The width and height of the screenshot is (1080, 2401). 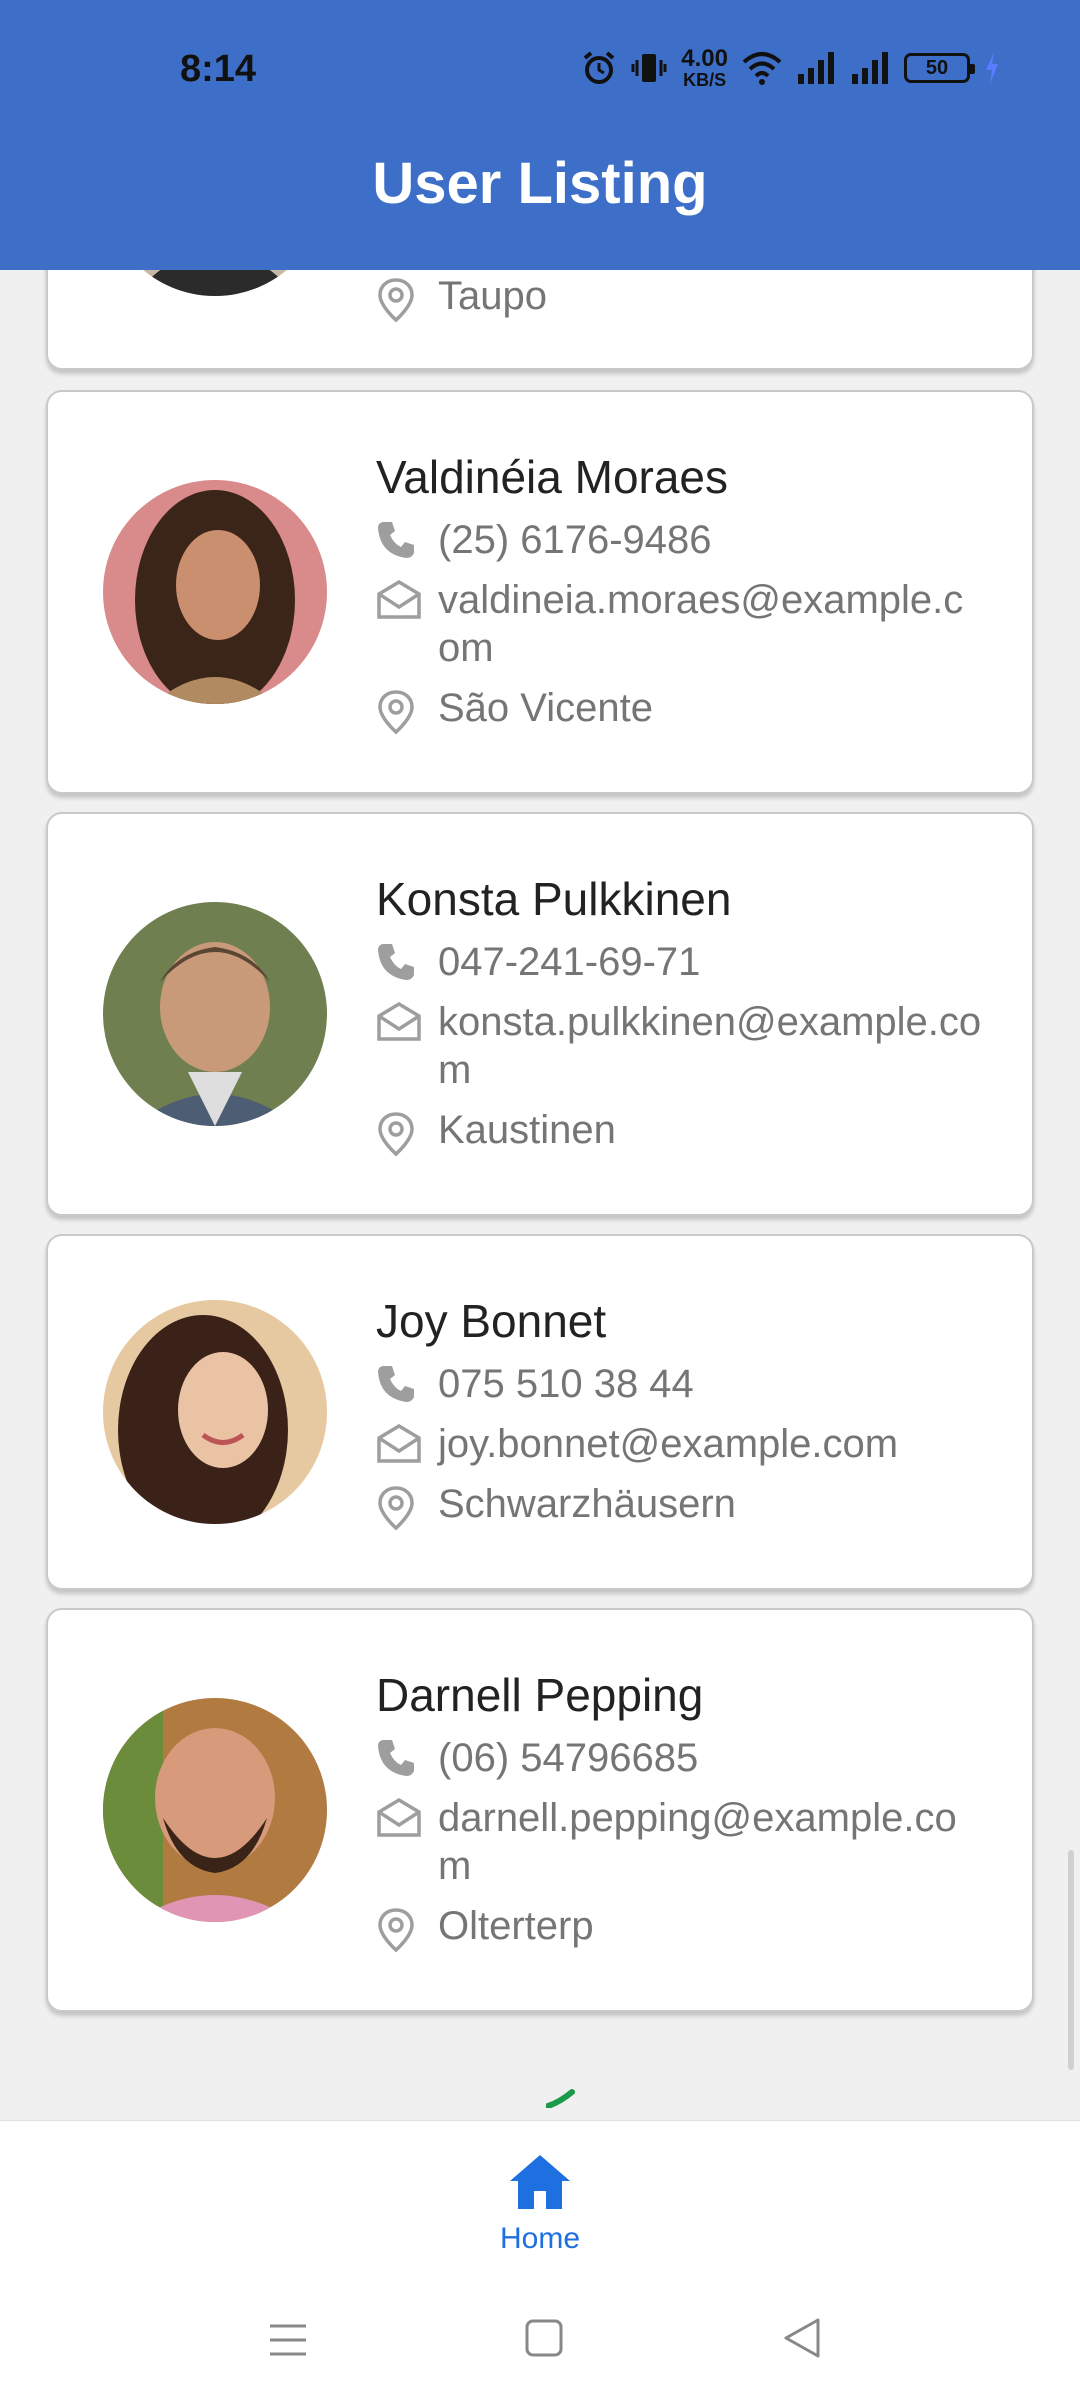 I want to click on email-row: valdineia.moraes@example.com, so click(x=679, y=624).